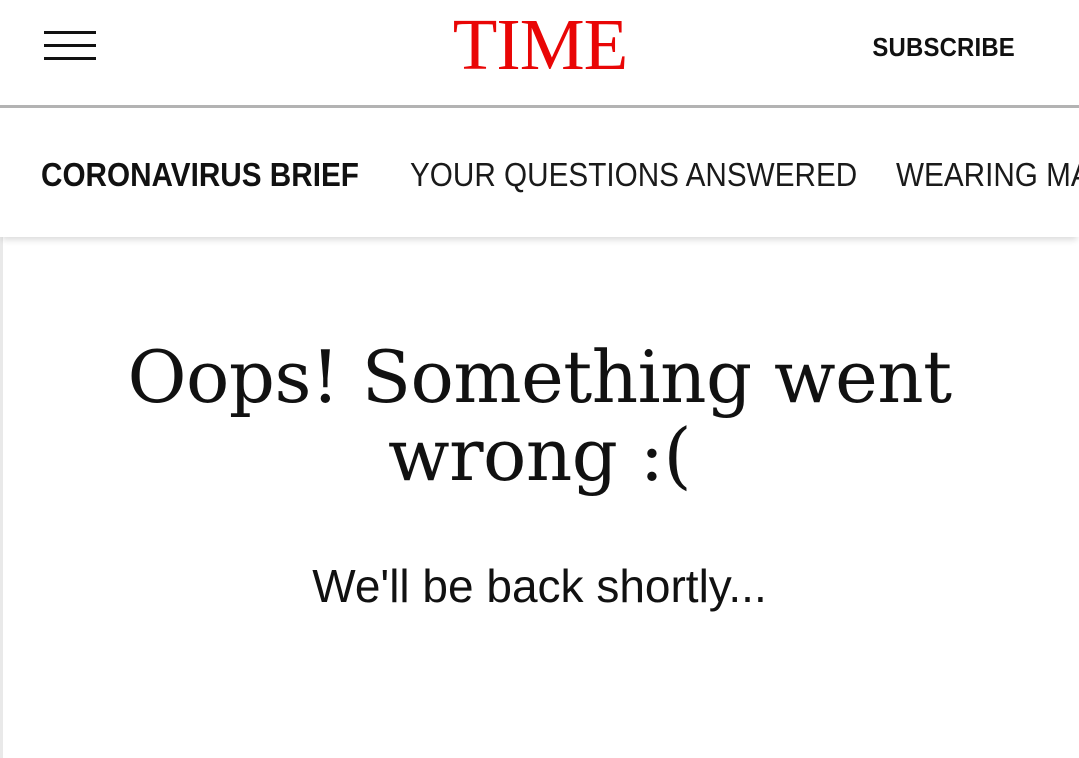 The image size is (1079, 758). I want to click on subnav-item-your-questions-answered: YOUR QUESTIONS ANSWERED, so click(633, 175).